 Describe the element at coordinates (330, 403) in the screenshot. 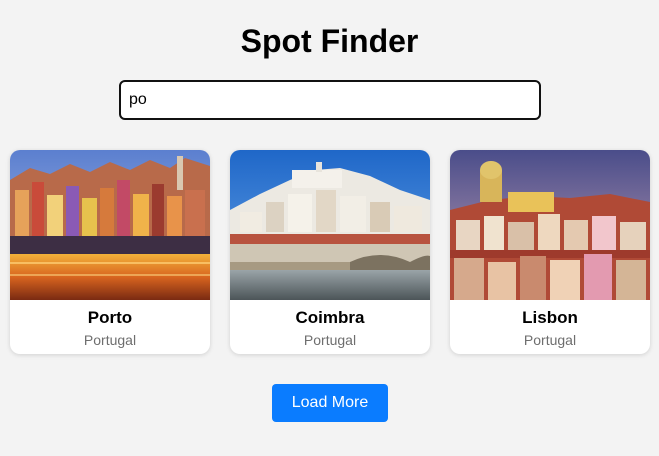

I see `load-more-button: Load More` at that location.